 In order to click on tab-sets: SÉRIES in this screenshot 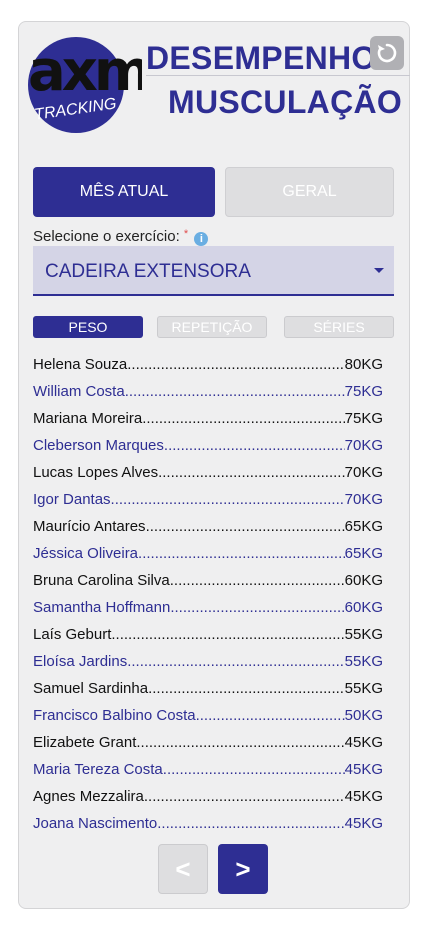, I will do `click(339, 327)`.